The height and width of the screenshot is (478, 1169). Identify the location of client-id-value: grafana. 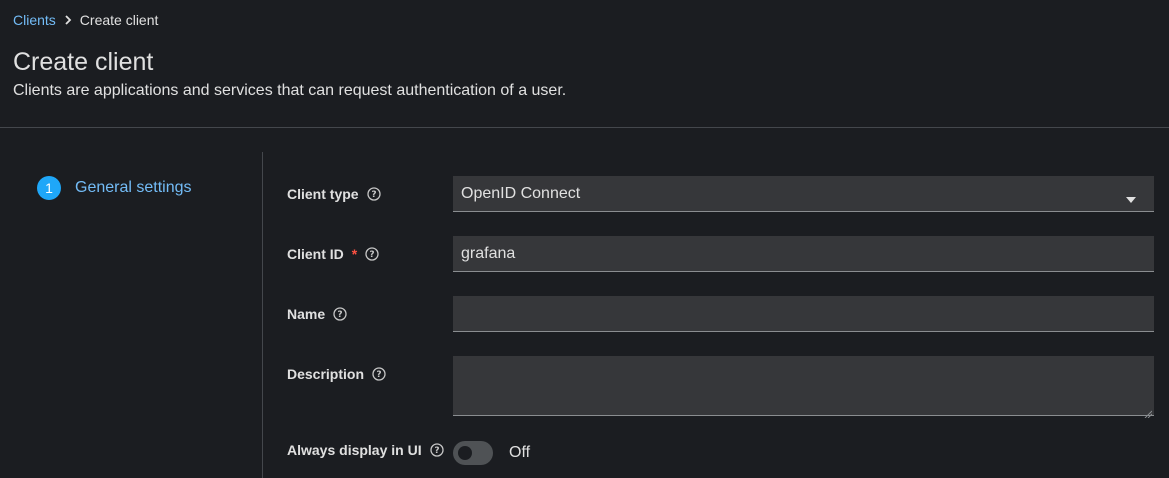
(488, 253).